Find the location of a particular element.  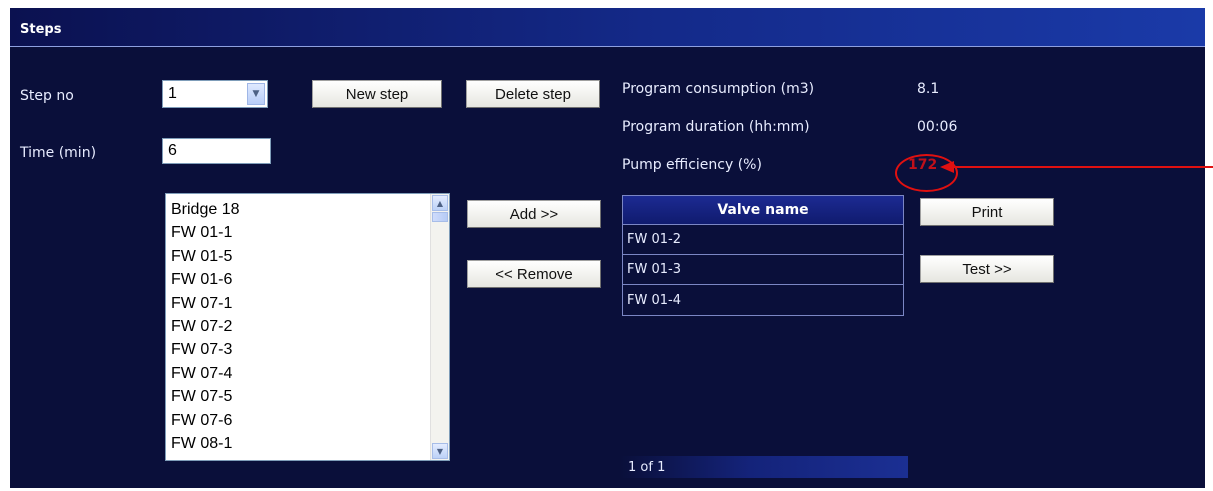

valve-table-rows: FW 01-2 FW 01-3 FW 01-4 is located at coordinates (763, 270).